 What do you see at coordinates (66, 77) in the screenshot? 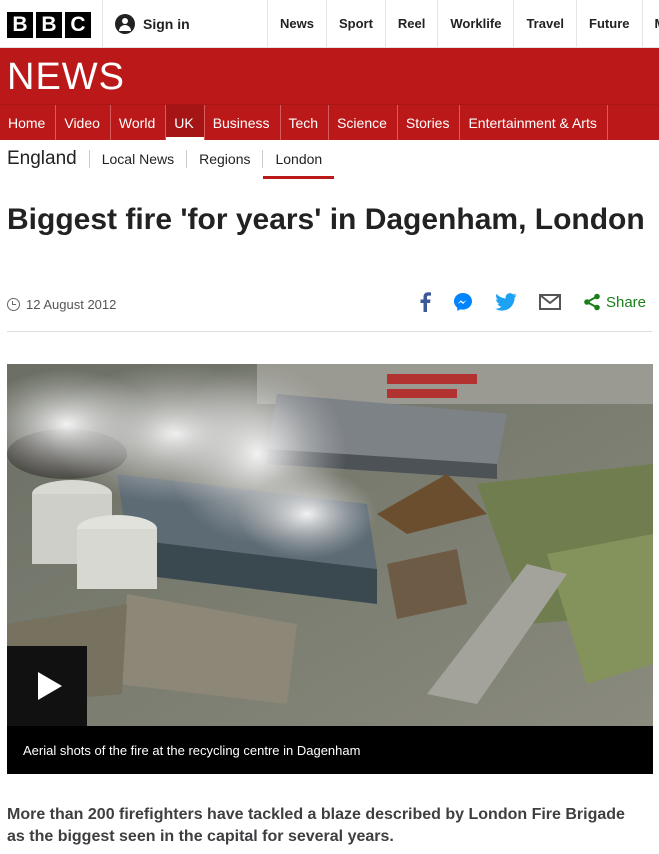
I see `news-logo: NEWS` at bounding box center [66, 77].